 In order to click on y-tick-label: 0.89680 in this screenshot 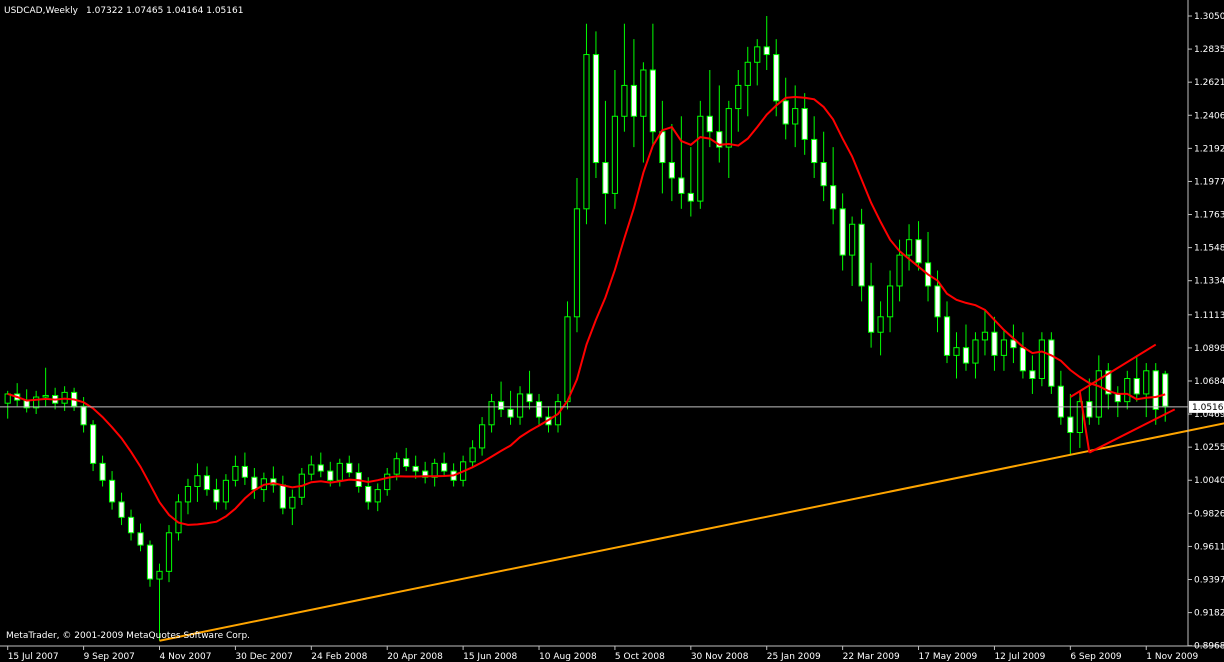, I will do `click(1209, 647)`.